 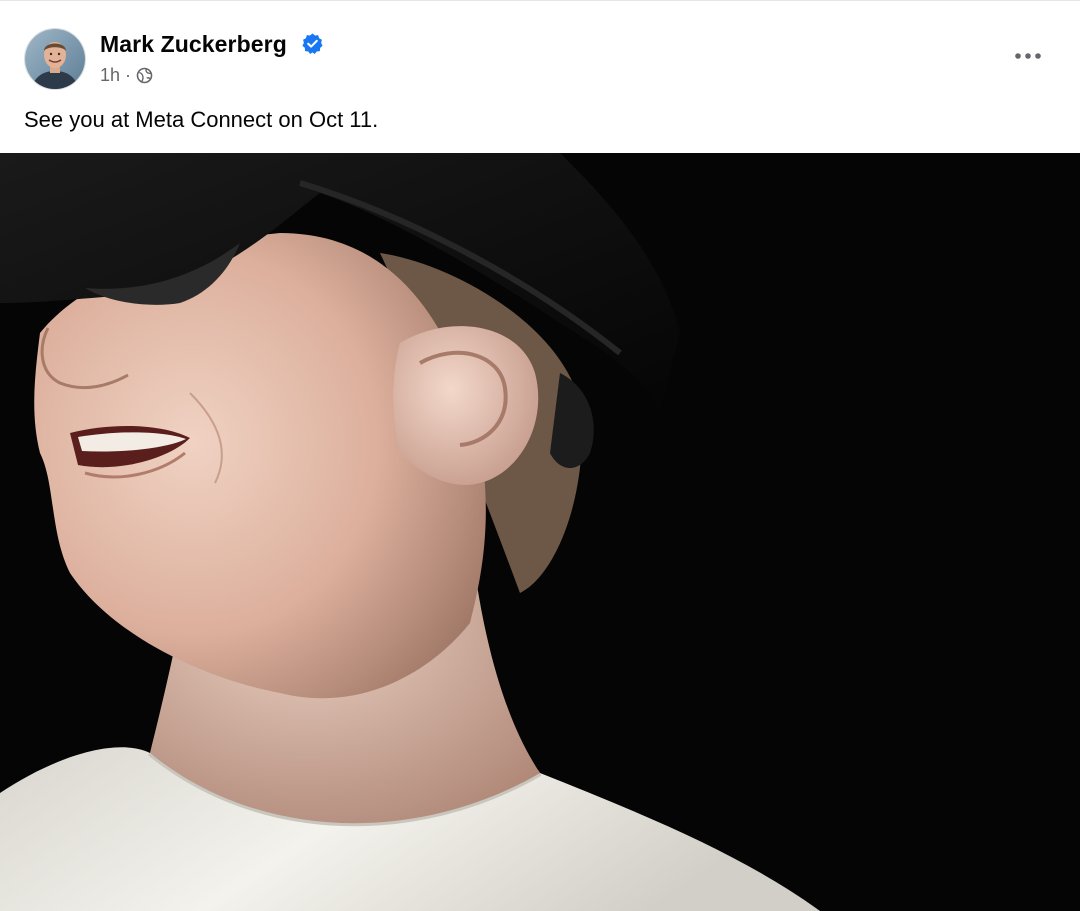 I want to click on avatar-photo, so click(x=55, y=59).